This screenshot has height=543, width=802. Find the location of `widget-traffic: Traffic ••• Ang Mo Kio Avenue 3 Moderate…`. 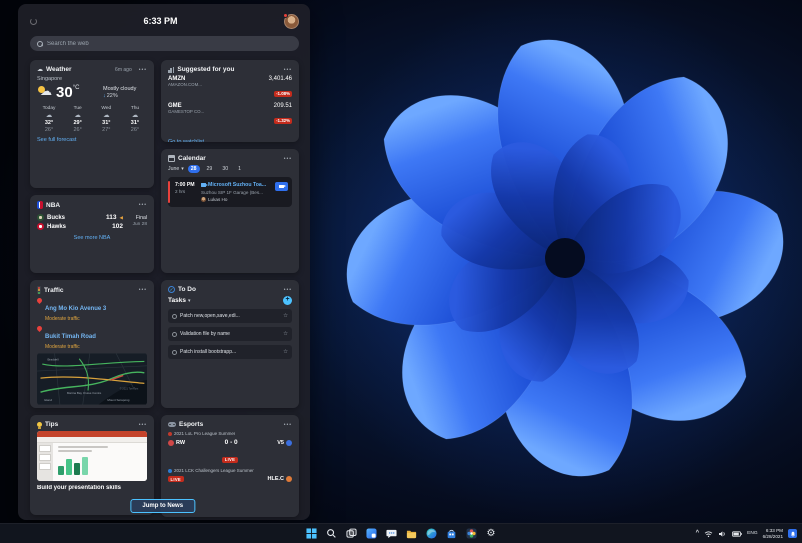

widget-traffic: Traffic ••• Ang Mo Kio Avenue 3 Moderate… is located at coordinates (92, 344).